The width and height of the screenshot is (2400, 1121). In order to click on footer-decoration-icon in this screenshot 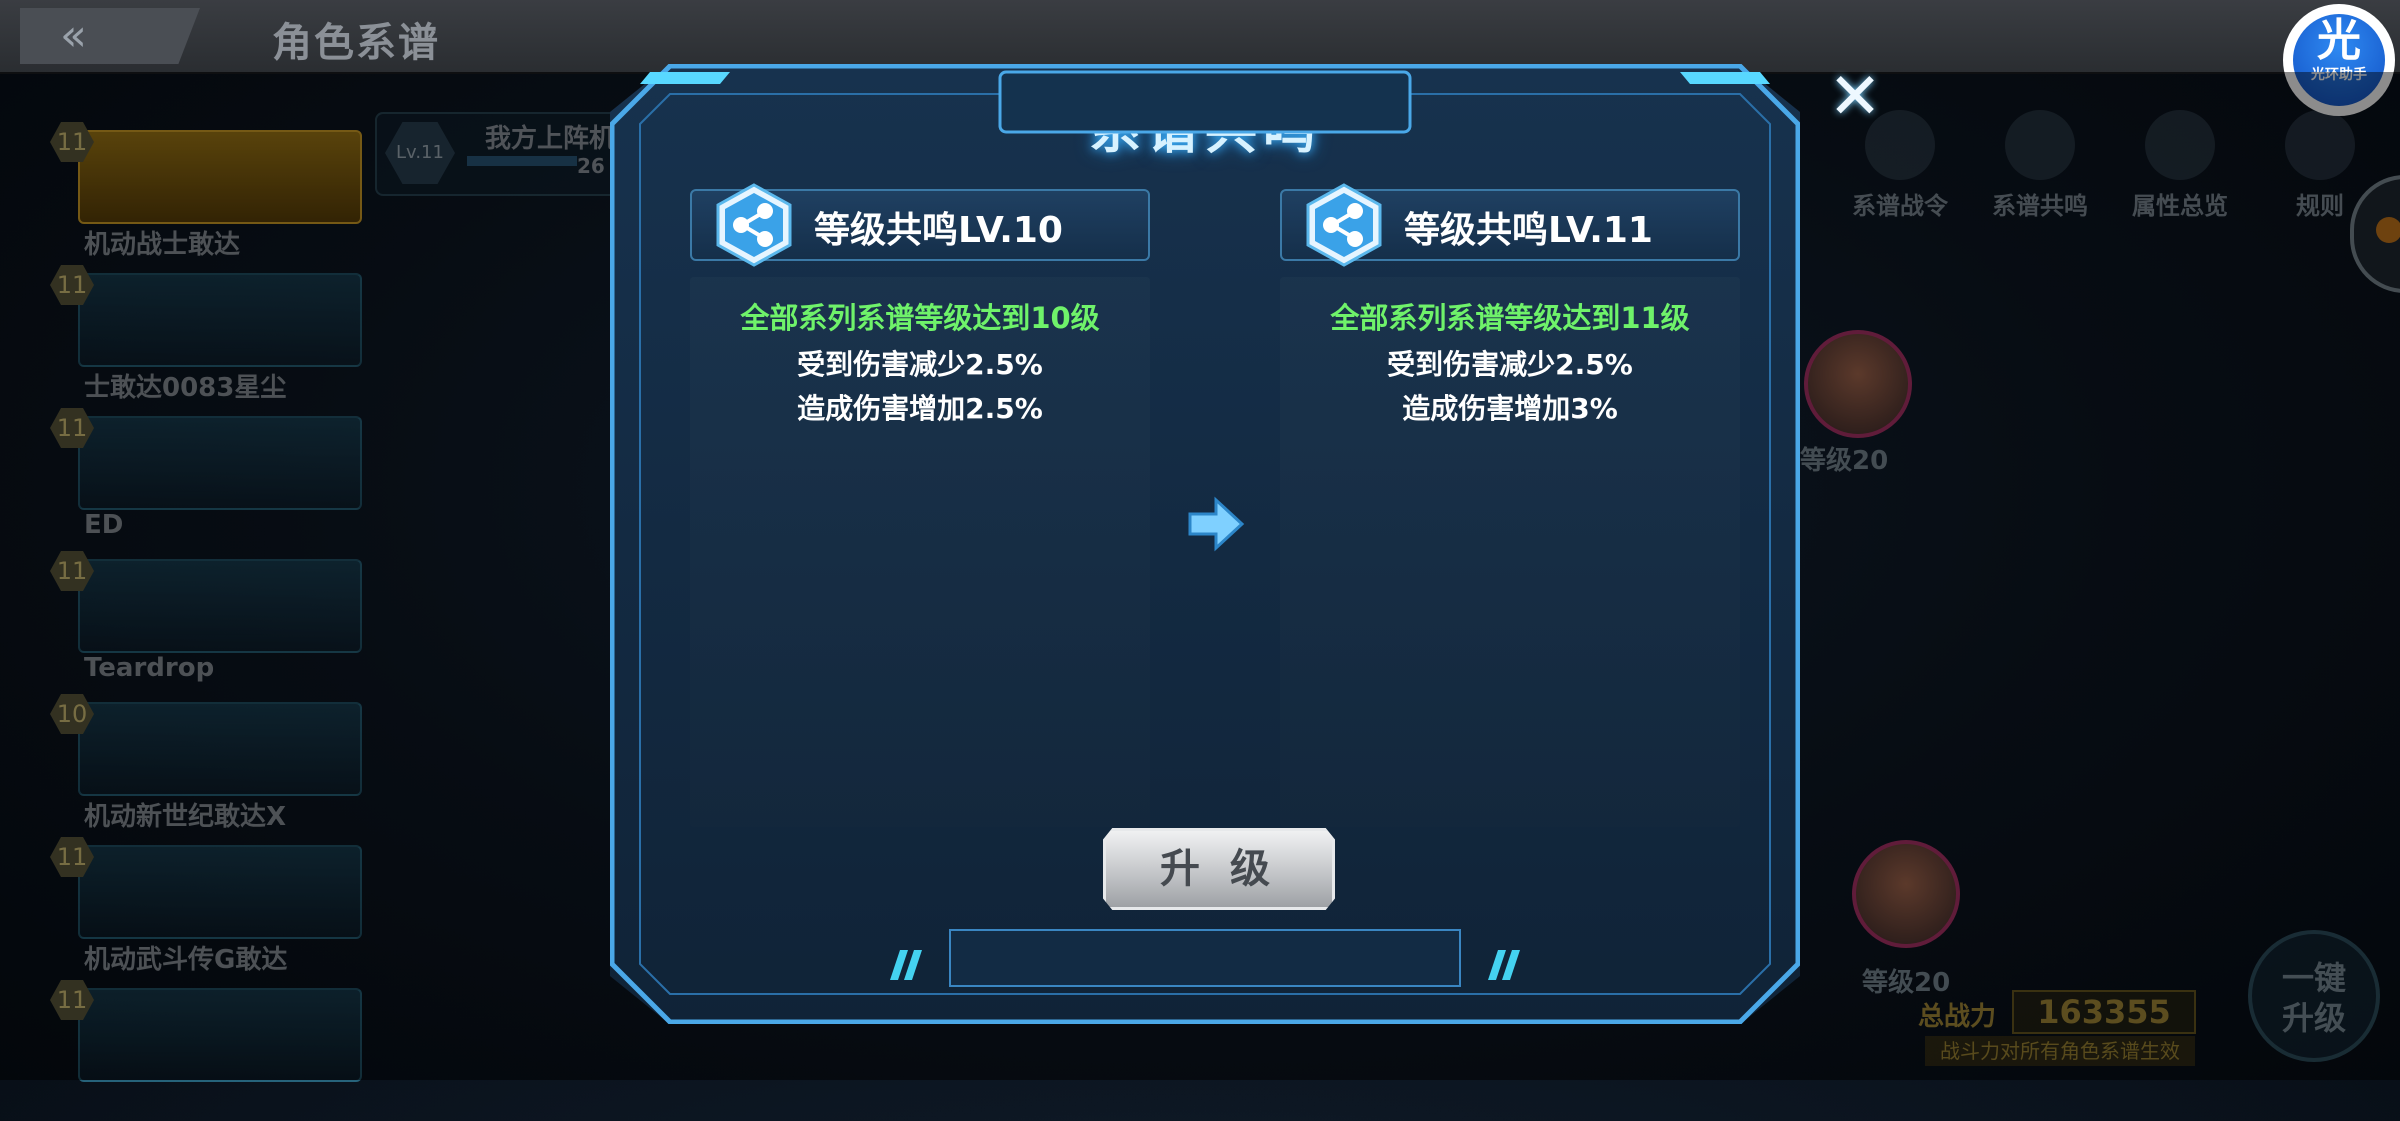, I will do `click(1504, 965)`.